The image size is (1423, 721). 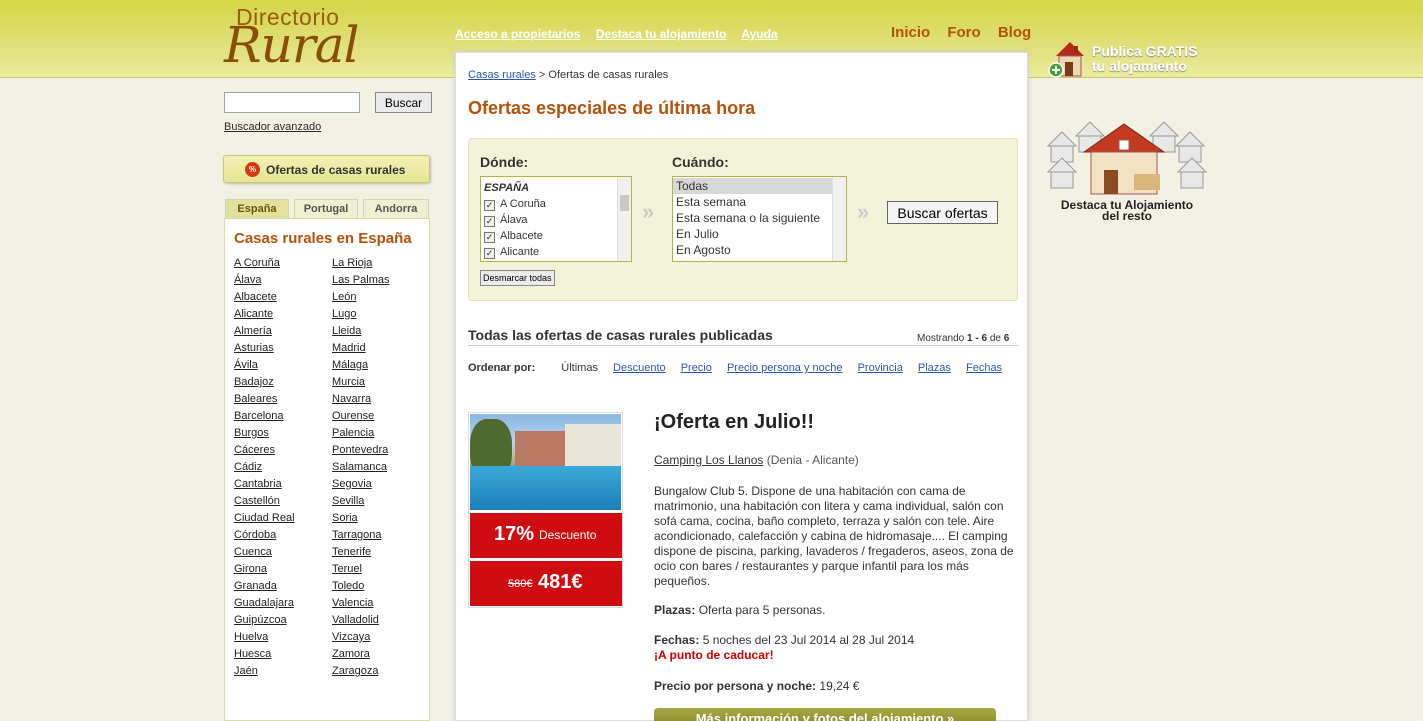 What do you see at coordinates (759, 250) in the screenshot?
I see `cuando-option: En Agosto` at bounding box center [759, 250].